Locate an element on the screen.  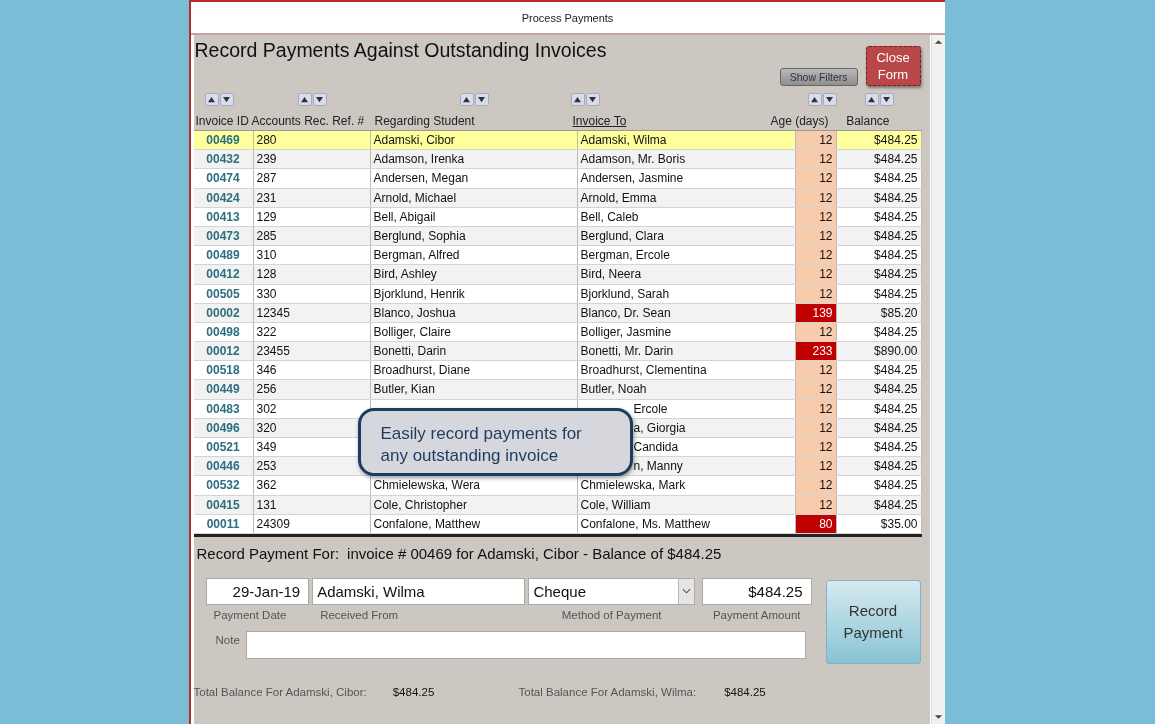
table-cell: Candida is located at coordinates (656, 447).